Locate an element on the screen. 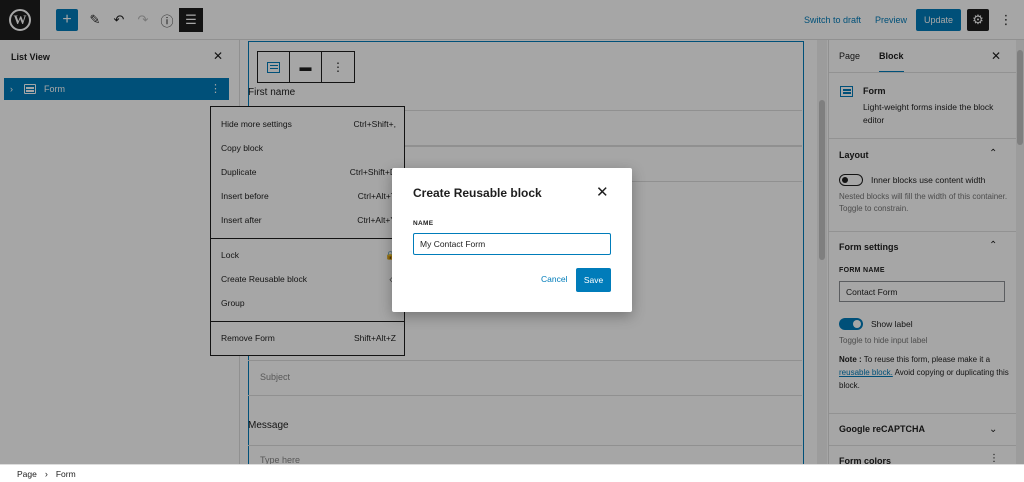 This screenshot has width=1024, height=482. breadcrumb-page: Page is located at coordinates (27, 474).